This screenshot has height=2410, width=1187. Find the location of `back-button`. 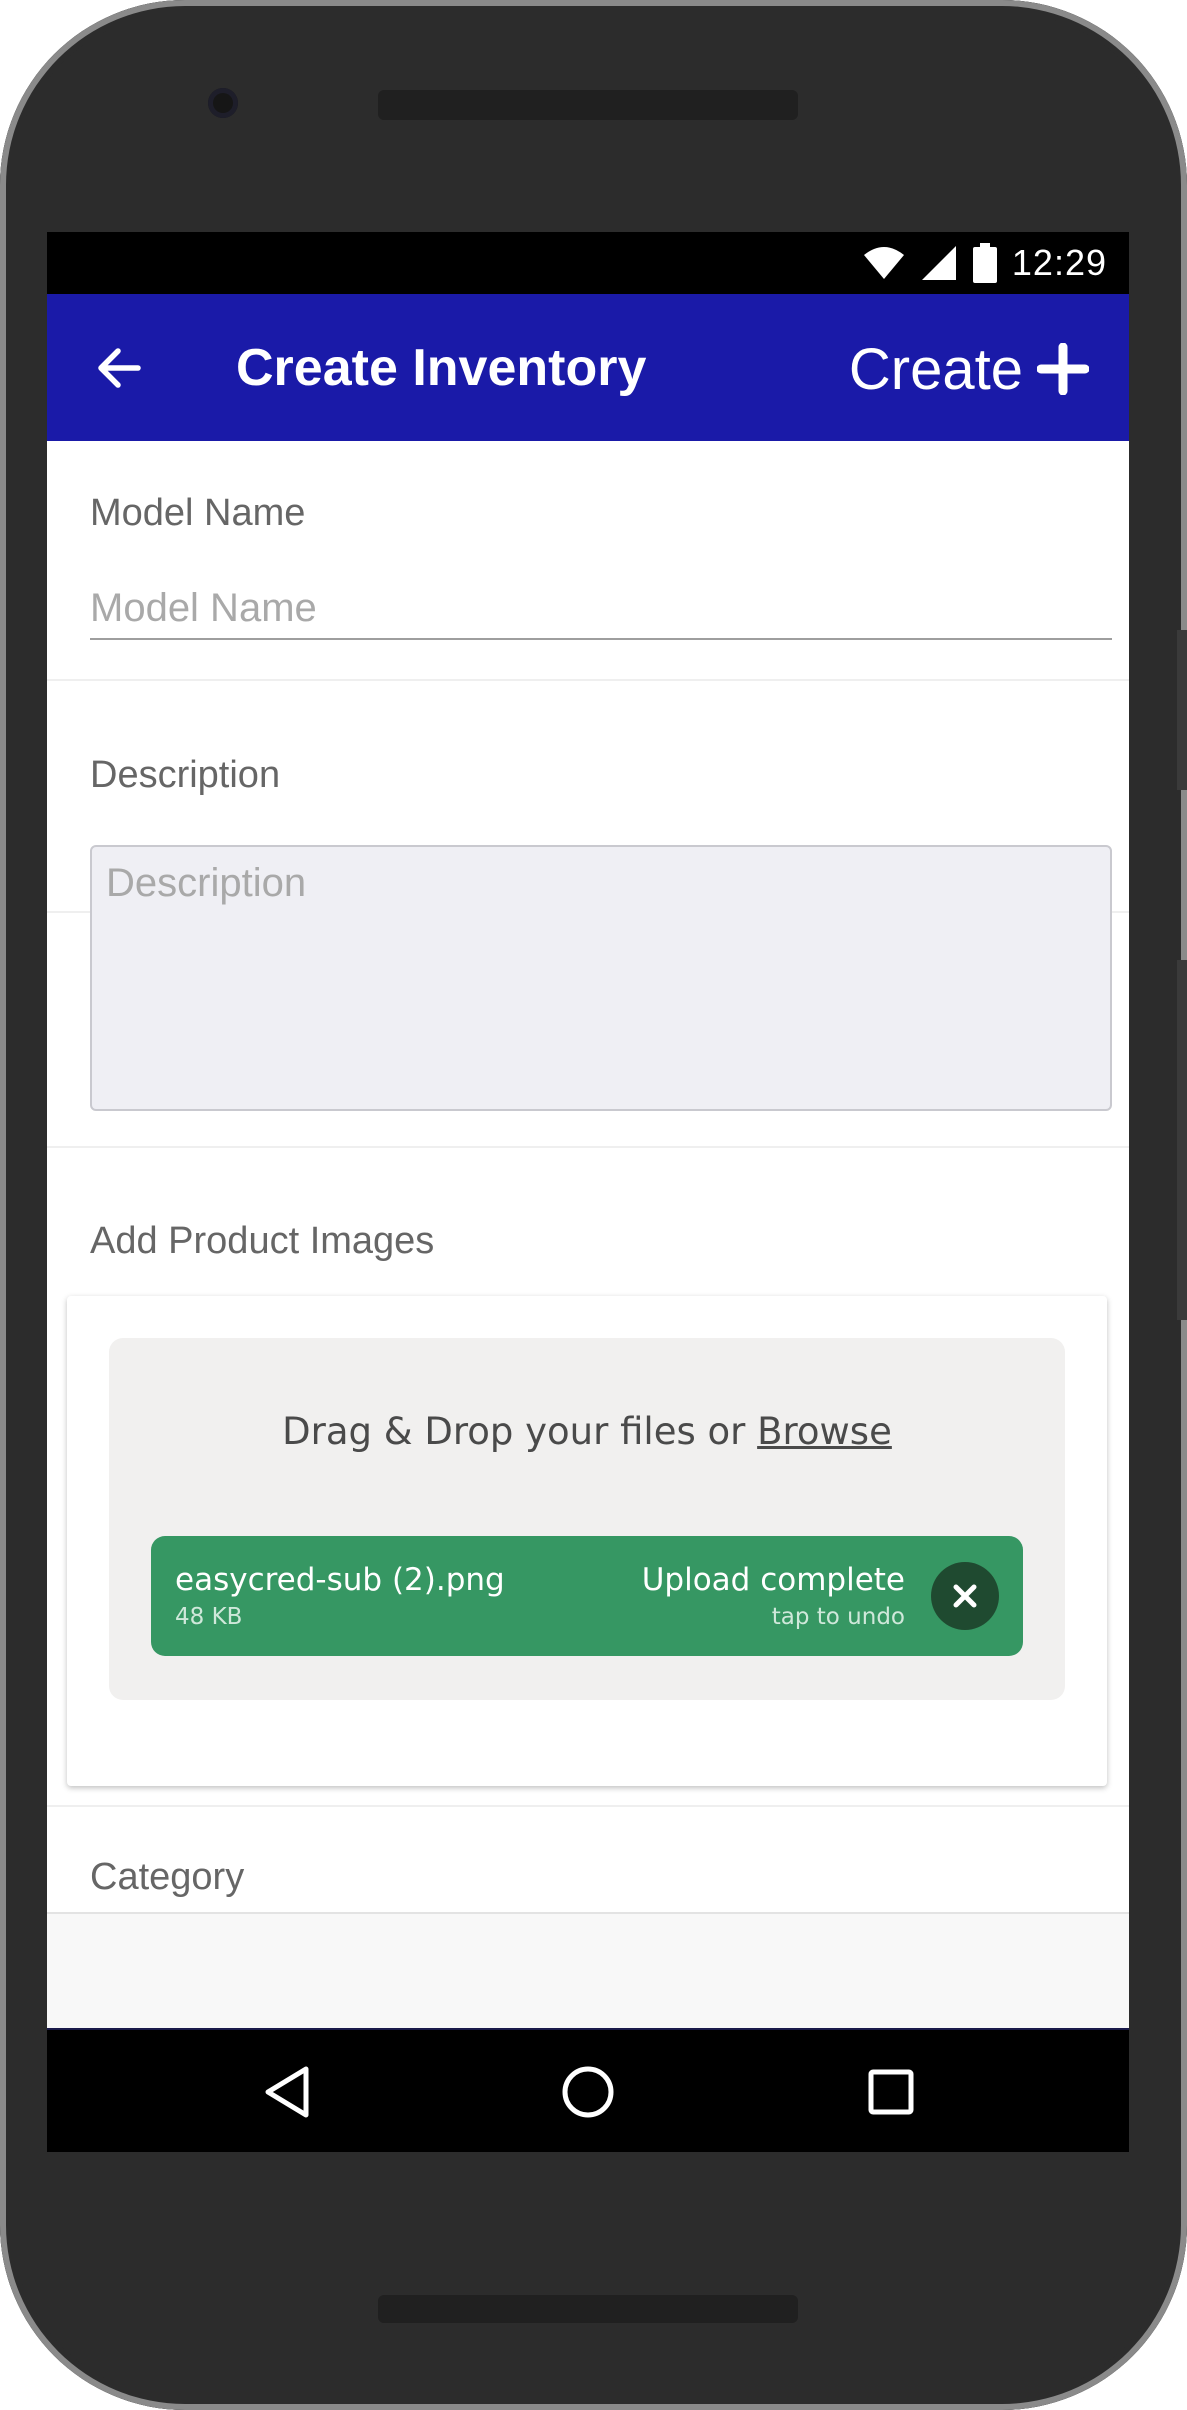

back-button is located at coordinates (119, 368).